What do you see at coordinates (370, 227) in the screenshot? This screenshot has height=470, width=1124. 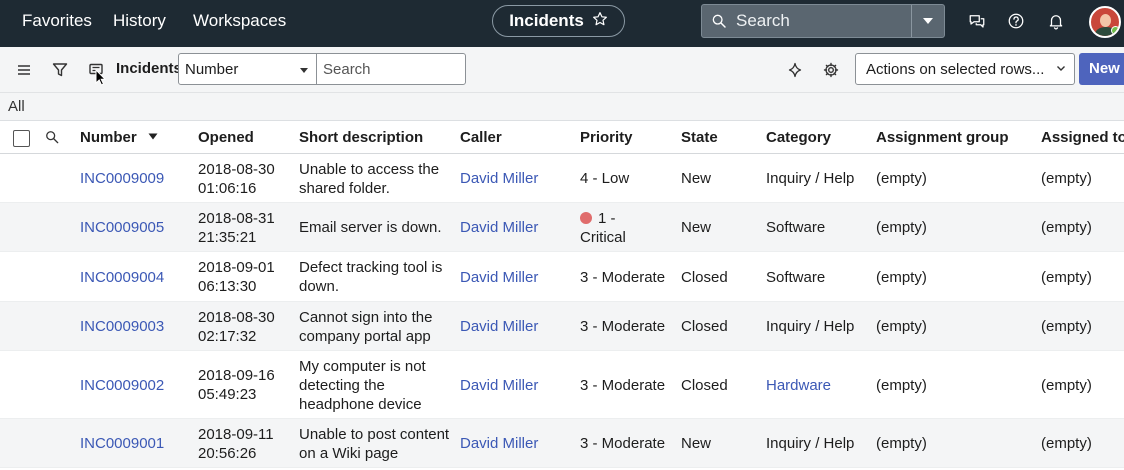 I see `short-description: Email server is down.` at bounding box center [370, 227].